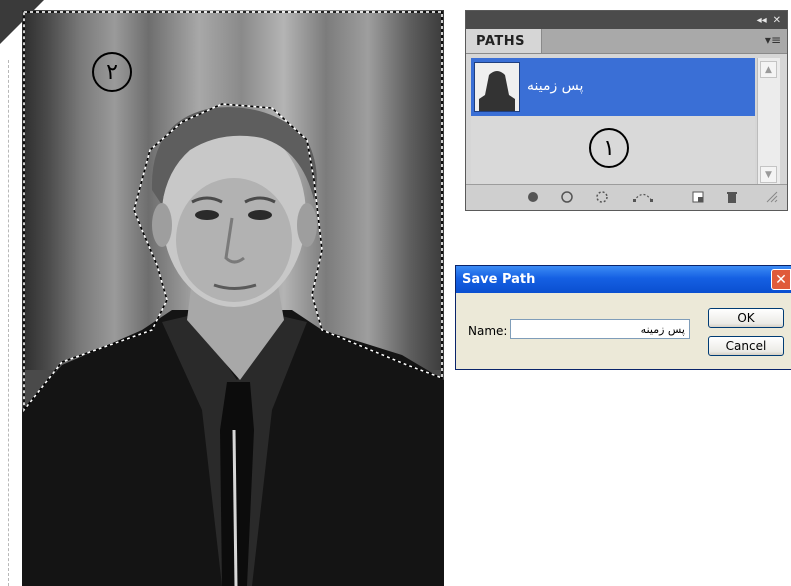 This screenshot has width=791, height=586. I want to click on delete-path-icon, so click(732, 197).